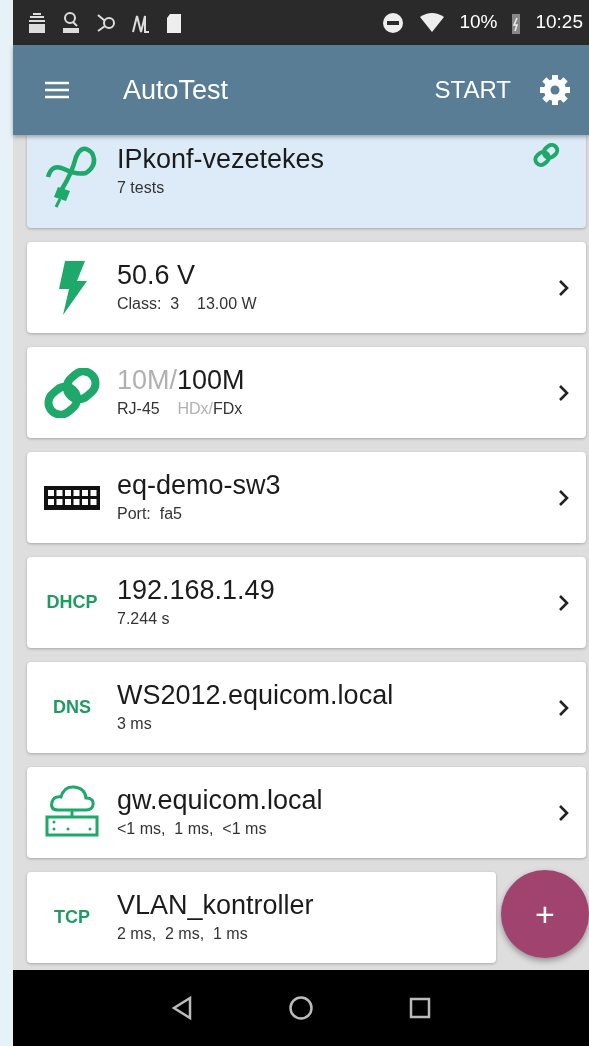 This screenshot has width=589, height=1046. Describe the element at coordinates (306, 287) in the screenshot. I see `result-card: 50.6 V Class: 3 13.00 W` at that location.